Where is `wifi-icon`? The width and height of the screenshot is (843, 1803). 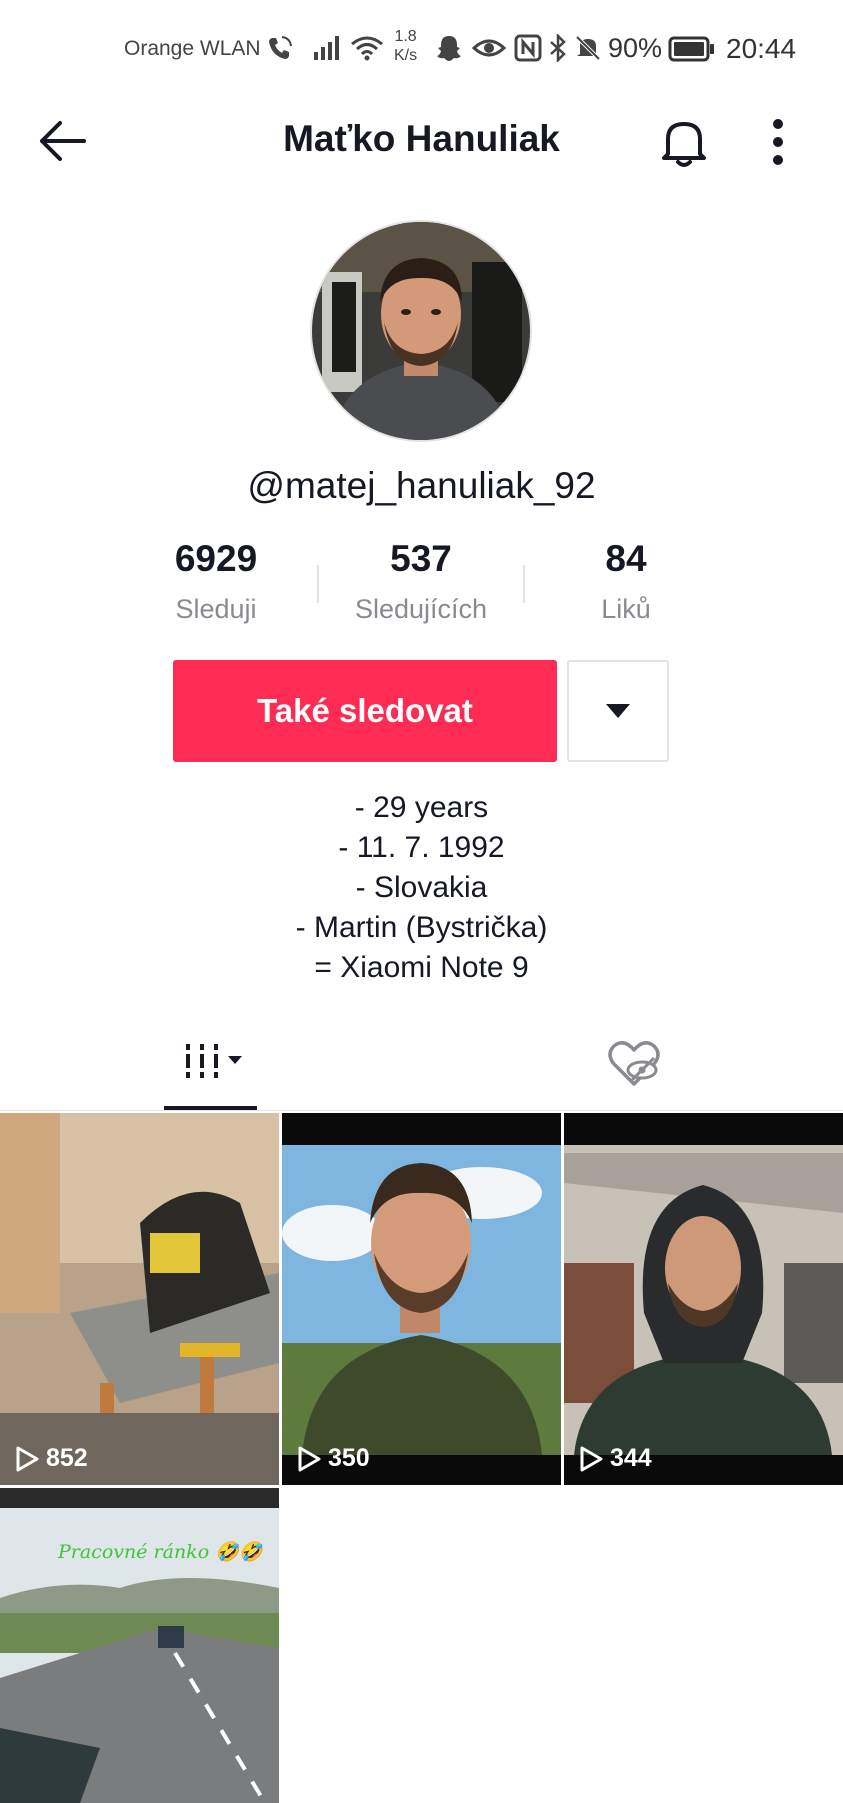 wifi-icon is located at coordinates (367, 48).